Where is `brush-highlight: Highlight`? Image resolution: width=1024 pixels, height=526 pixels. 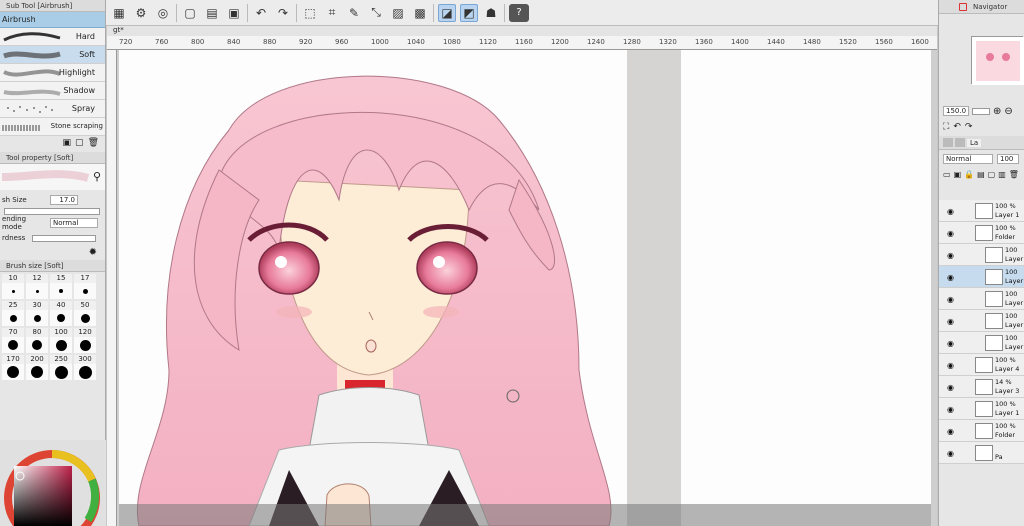 brush-highlight: Highlight is located at coordinates (52, 73).